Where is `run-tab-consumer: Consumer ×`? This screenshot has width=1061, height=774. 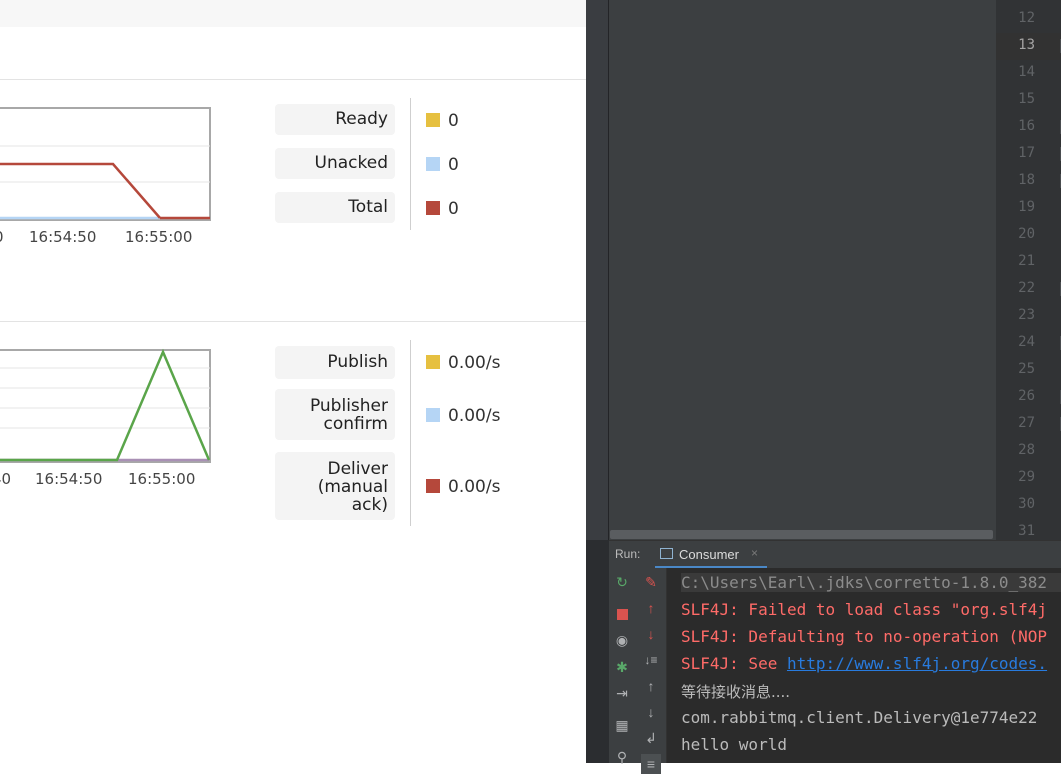 run-tab-consumer: Consumer × is located at coordinates (711, 555).